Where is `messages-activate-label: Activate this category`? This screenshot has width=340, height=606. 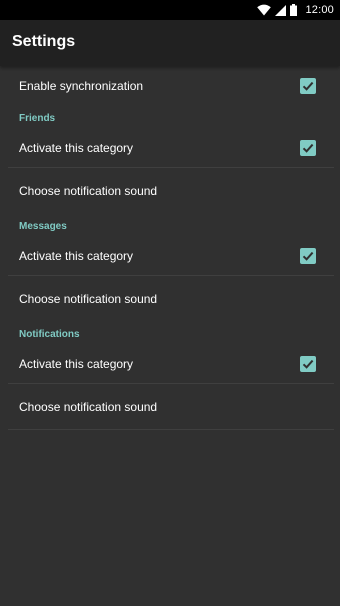
messages-activate-label: Activate this category is located at coordinates (76, 256).